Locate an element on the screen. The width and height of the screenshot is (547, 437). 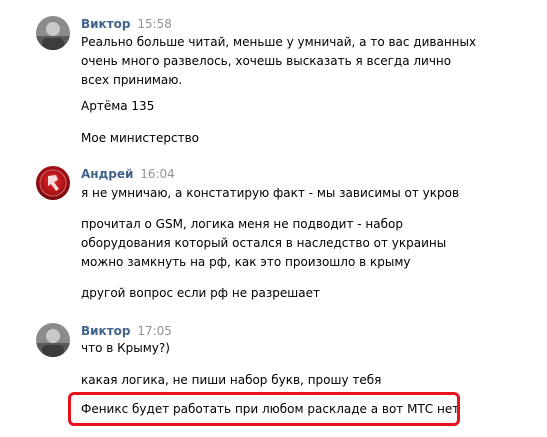
message-text: что в Крыму?) is located at coordinates (125, 348).